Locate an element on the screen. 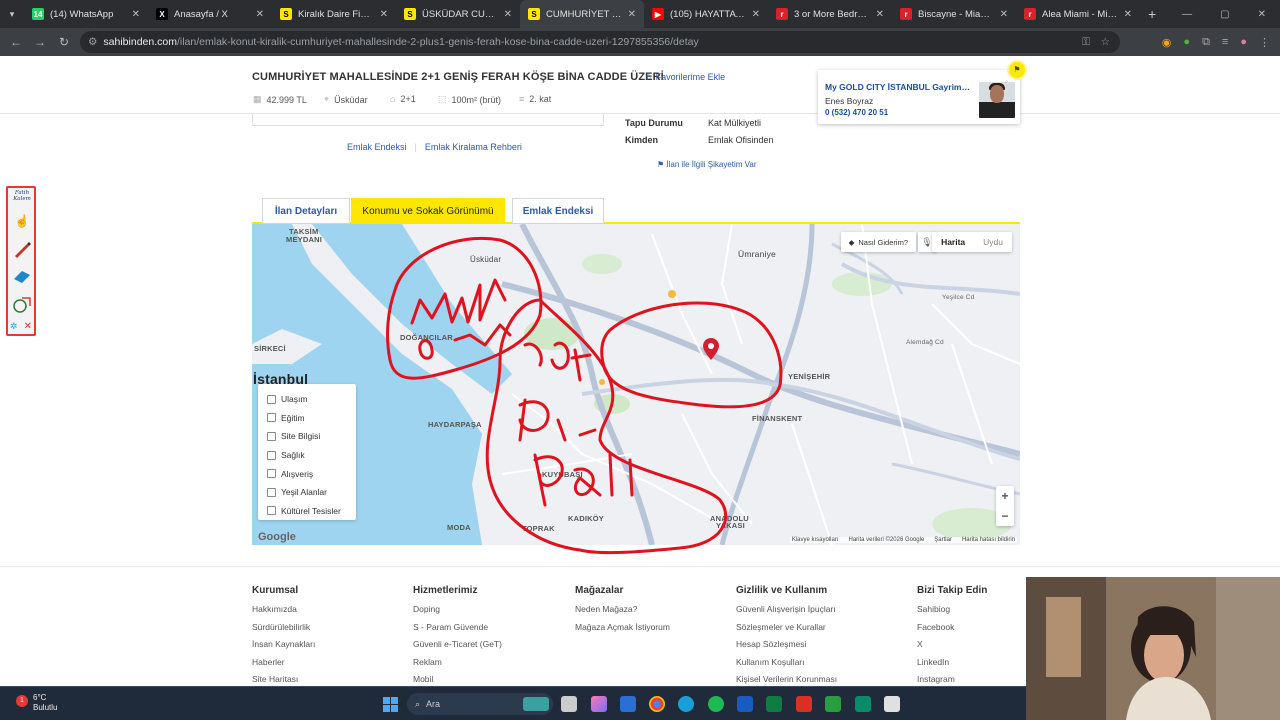  footer-link: Kişisel Verilerin Korunması is located at coordinates (786, 680).